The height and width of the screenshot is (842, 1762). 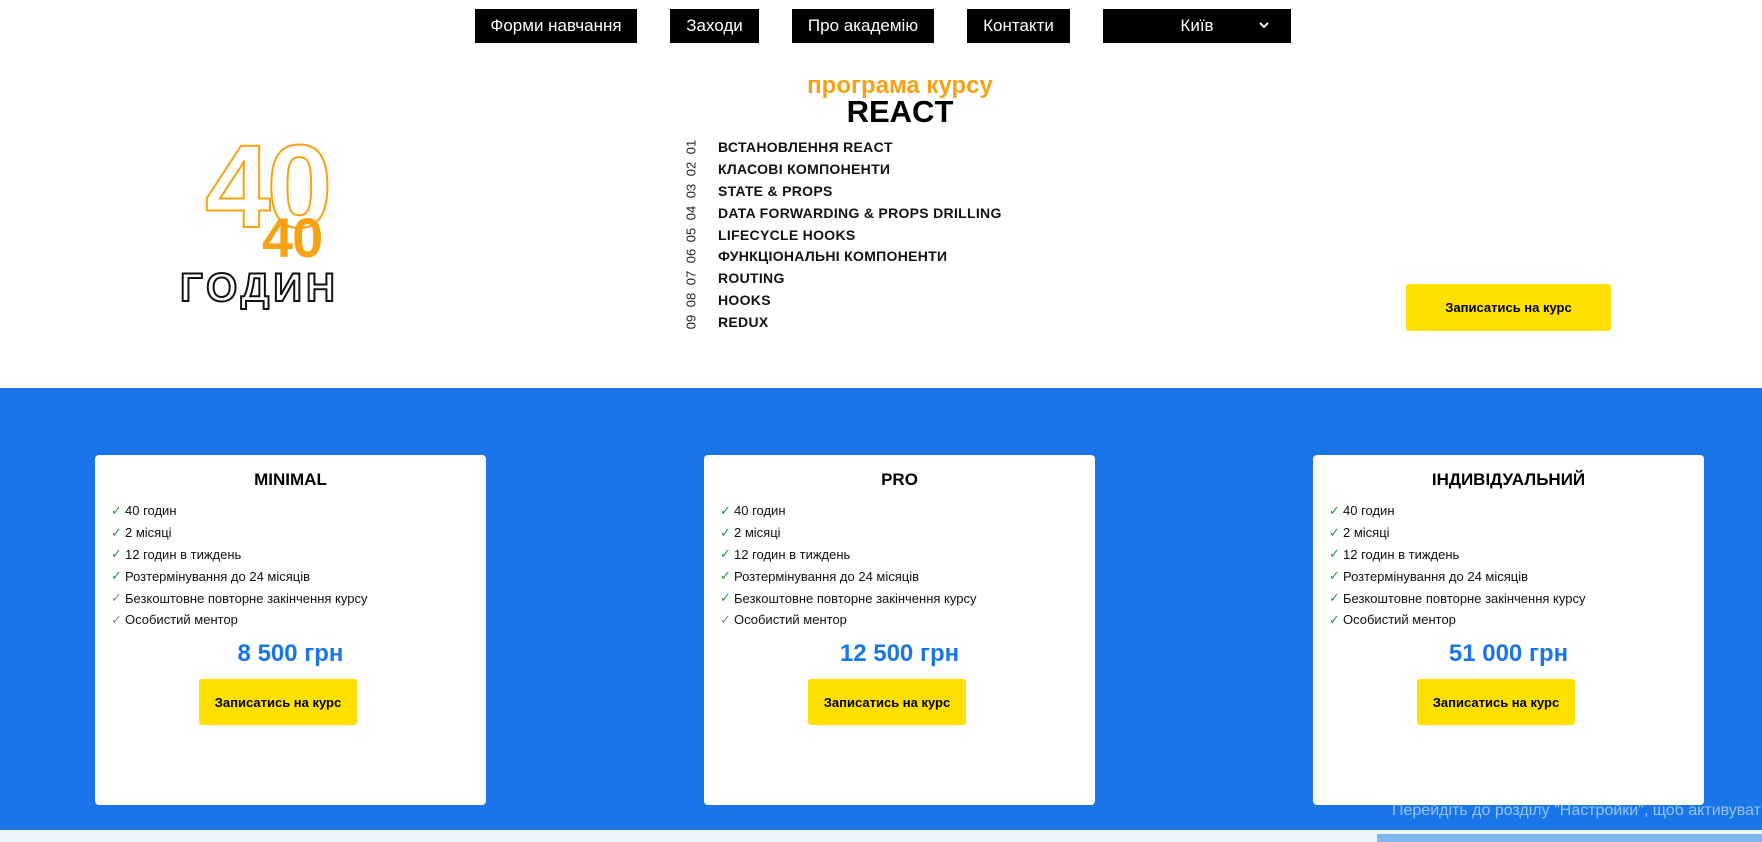 I want to click on program-item-text: STATE & PROPS, so click(x=775, y=190).